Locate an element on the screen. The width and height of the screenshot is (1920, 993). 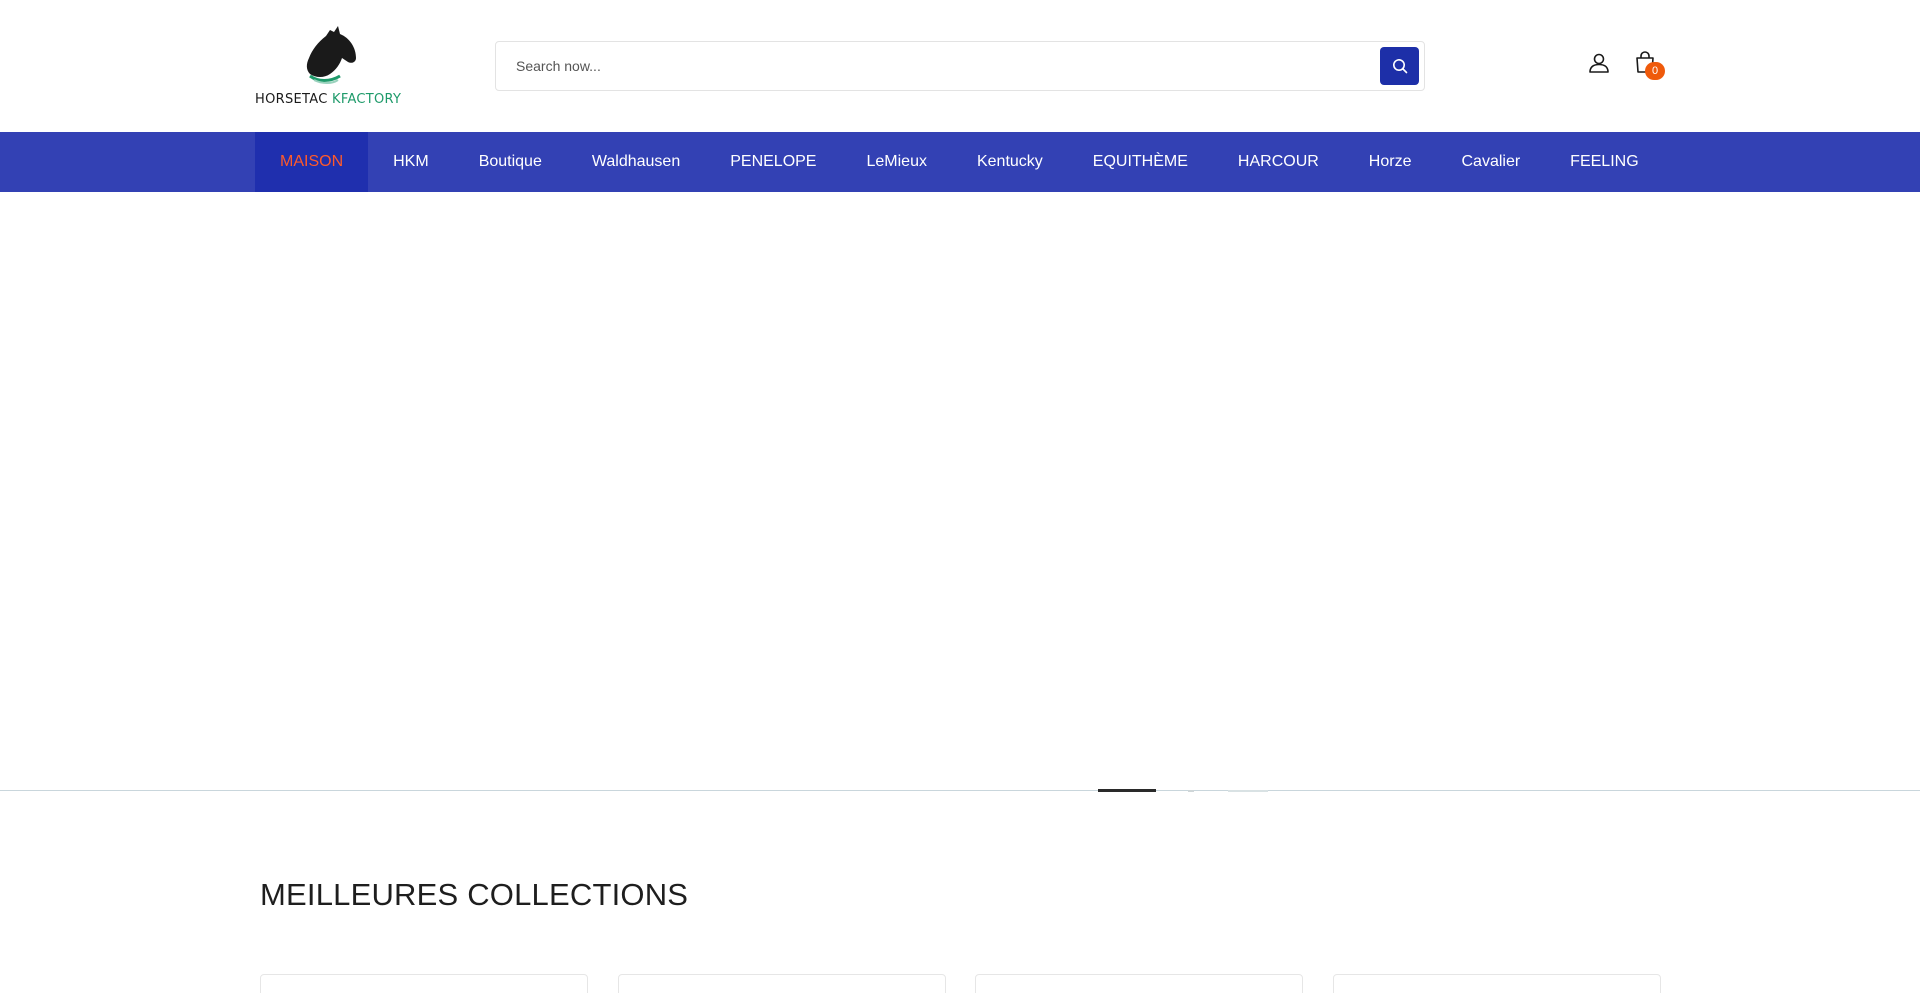
nav-item-feeling: FEELING is located at coordinates (1604, 162).